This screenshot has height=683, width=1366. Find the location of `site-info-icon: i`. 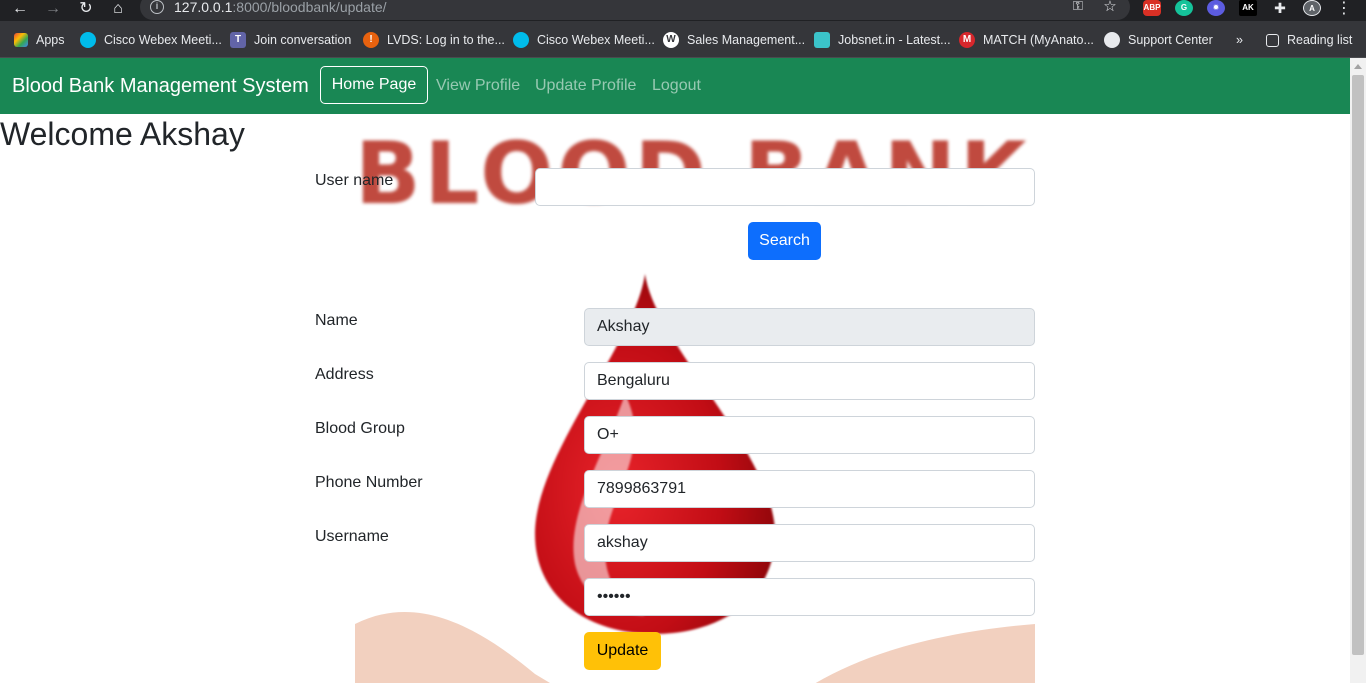

site-info-icon: i is located at coordinates (157, 7).